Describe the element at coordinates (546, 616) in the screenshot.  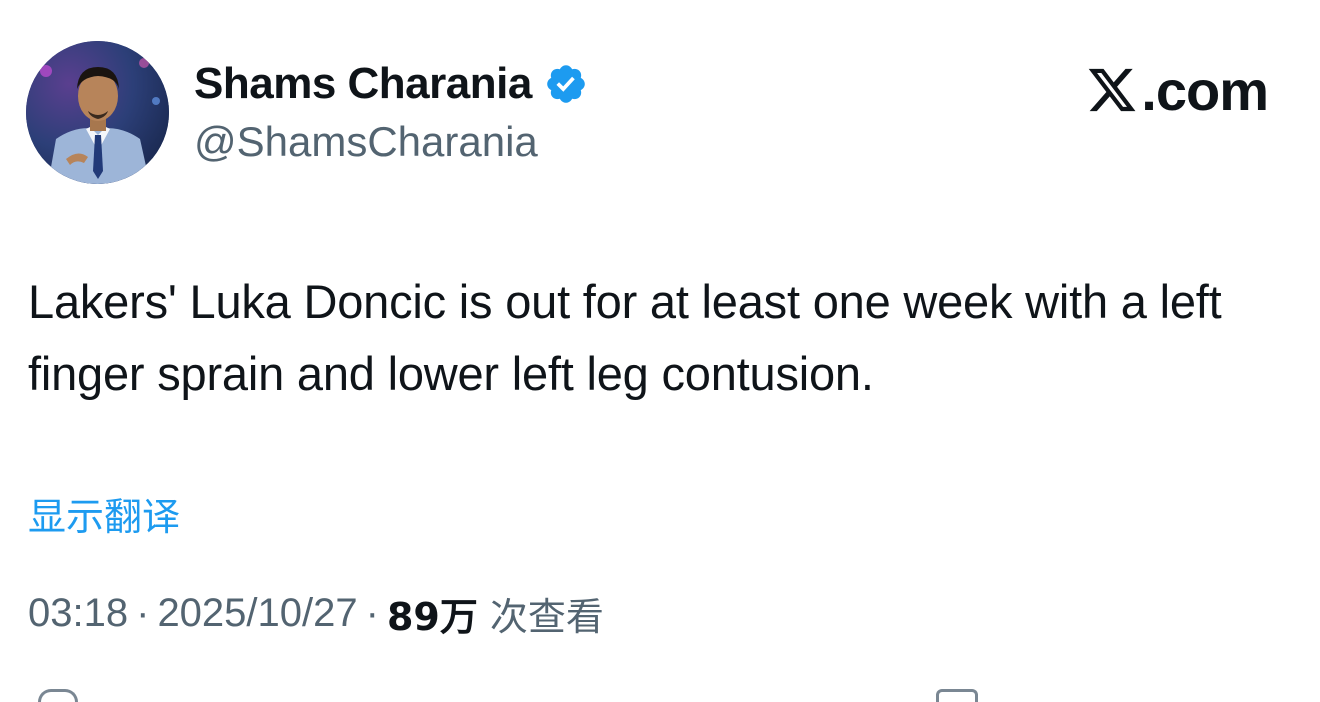
I see `views-label: 次查看` at that location.